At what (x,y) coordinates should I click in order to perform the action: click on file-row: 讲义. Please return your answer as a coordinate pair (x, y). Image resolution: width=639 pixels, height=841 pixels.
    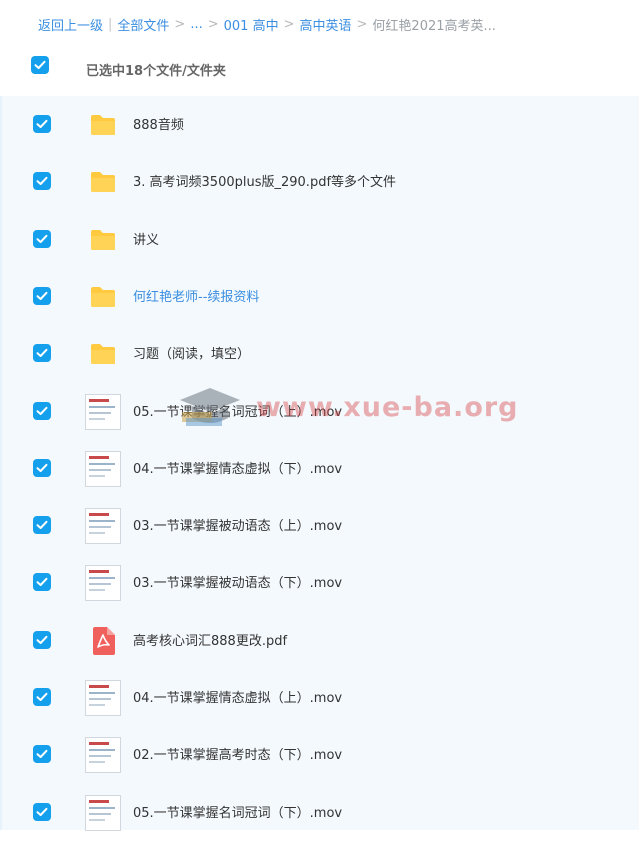
    Looking at the image, I should click on (320, 239).